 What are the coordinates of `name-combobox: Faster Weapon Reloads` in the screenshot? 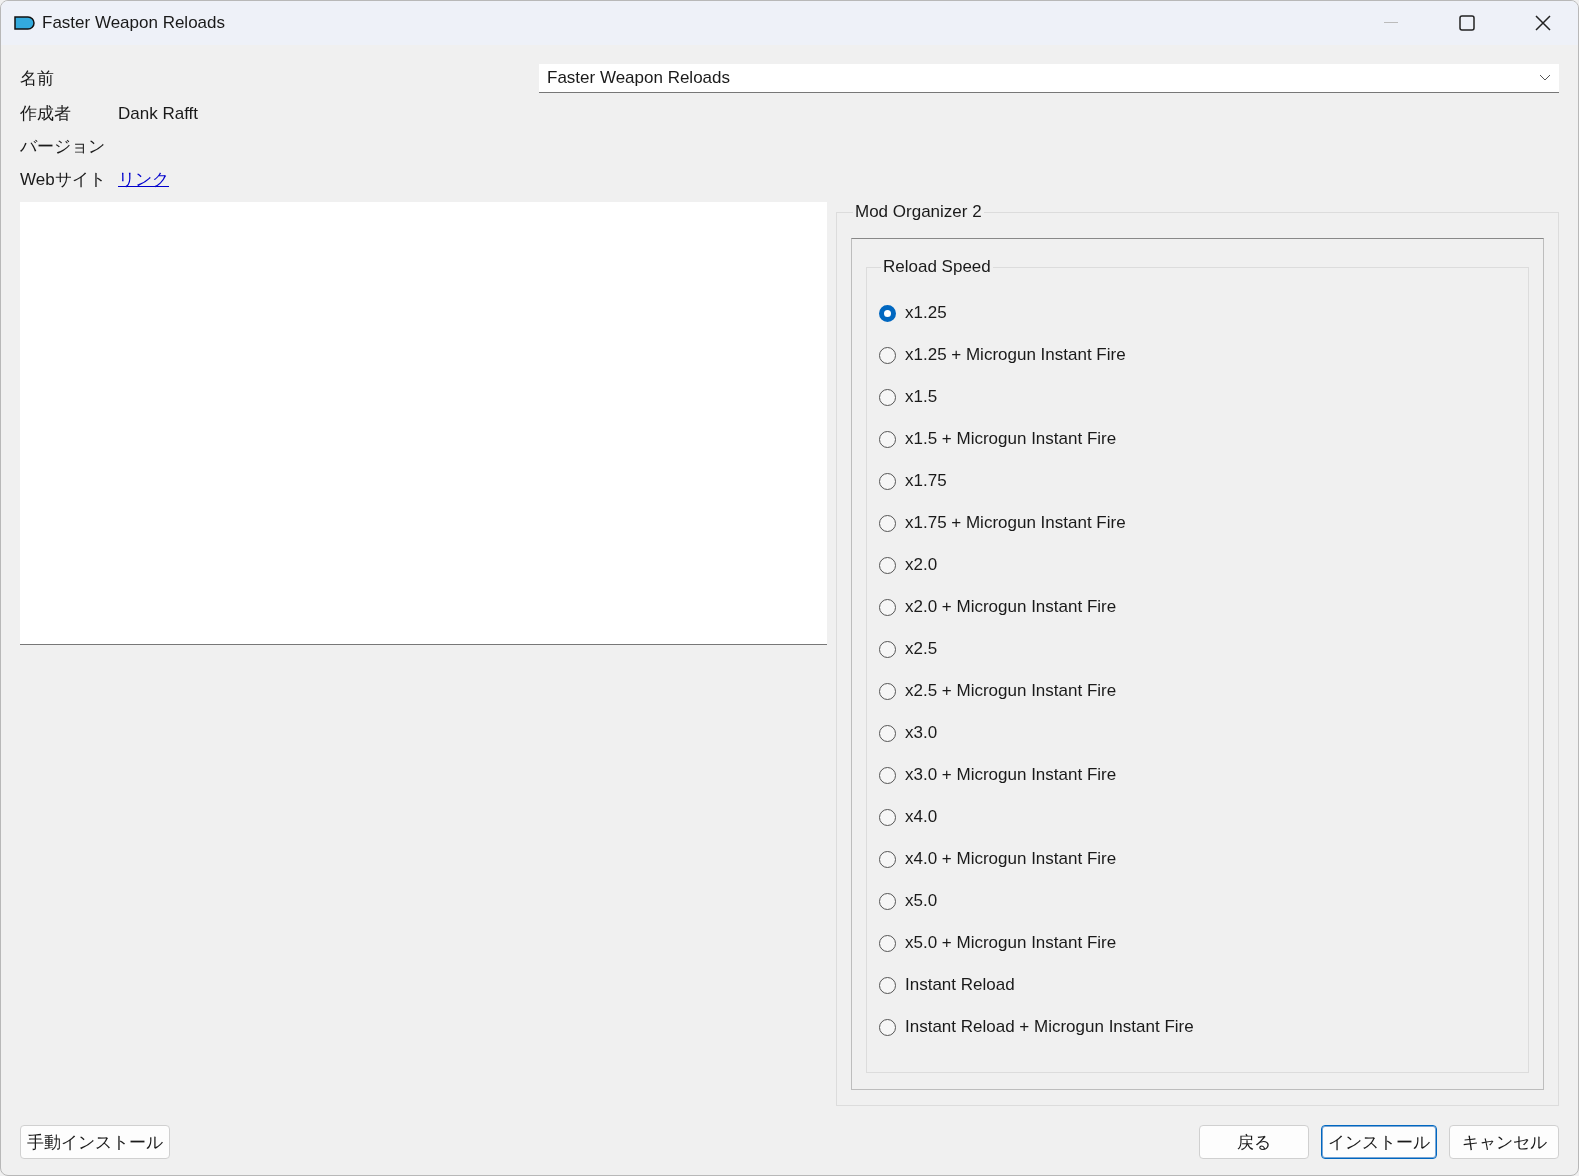 It's located at (1049, 78).